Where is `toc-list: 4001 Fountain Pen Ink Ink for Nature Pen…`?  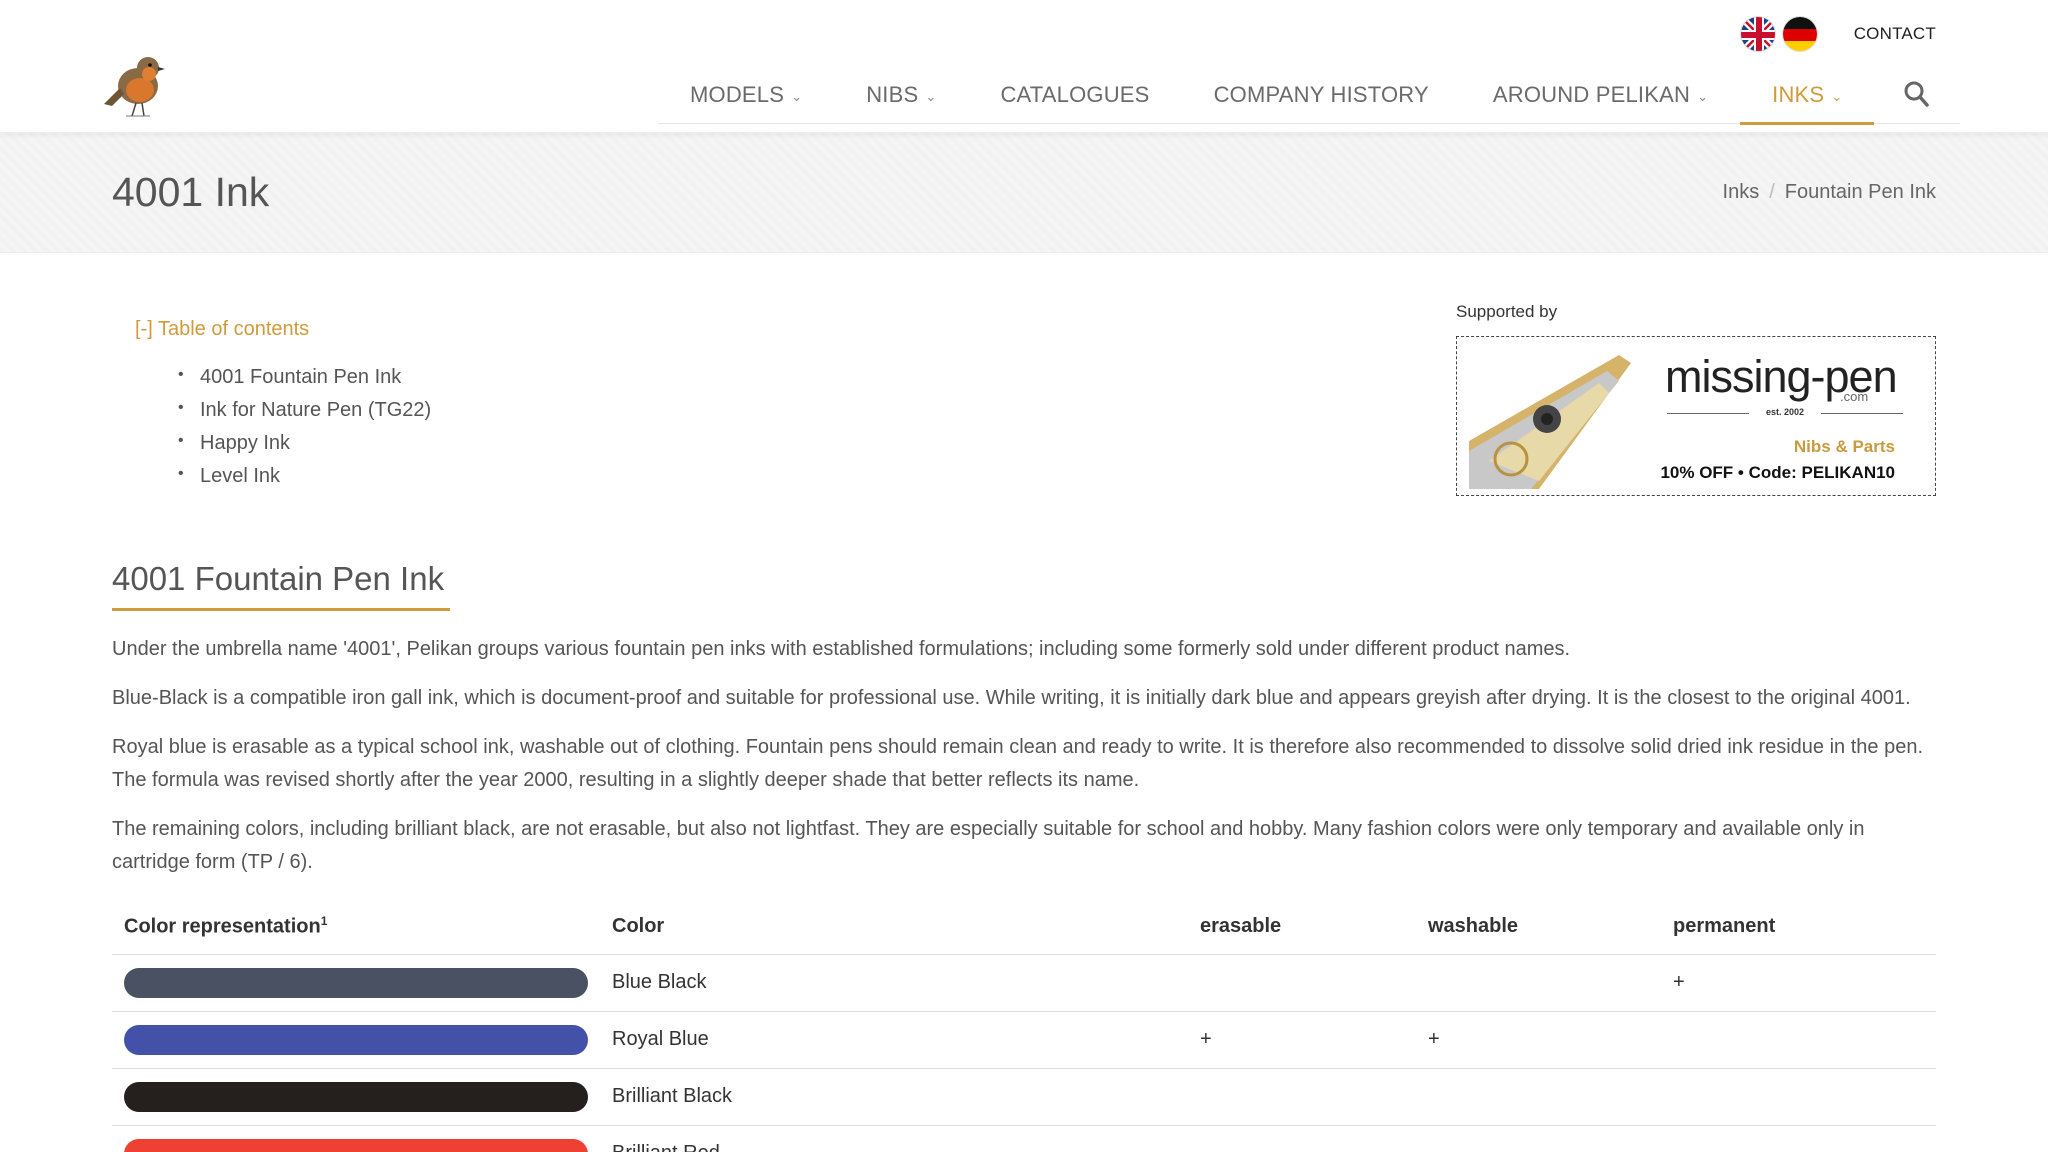 toc-list: 4001 Fountain Pen Ink Ink for Nature Pen… is located at coordinates (304, 432).